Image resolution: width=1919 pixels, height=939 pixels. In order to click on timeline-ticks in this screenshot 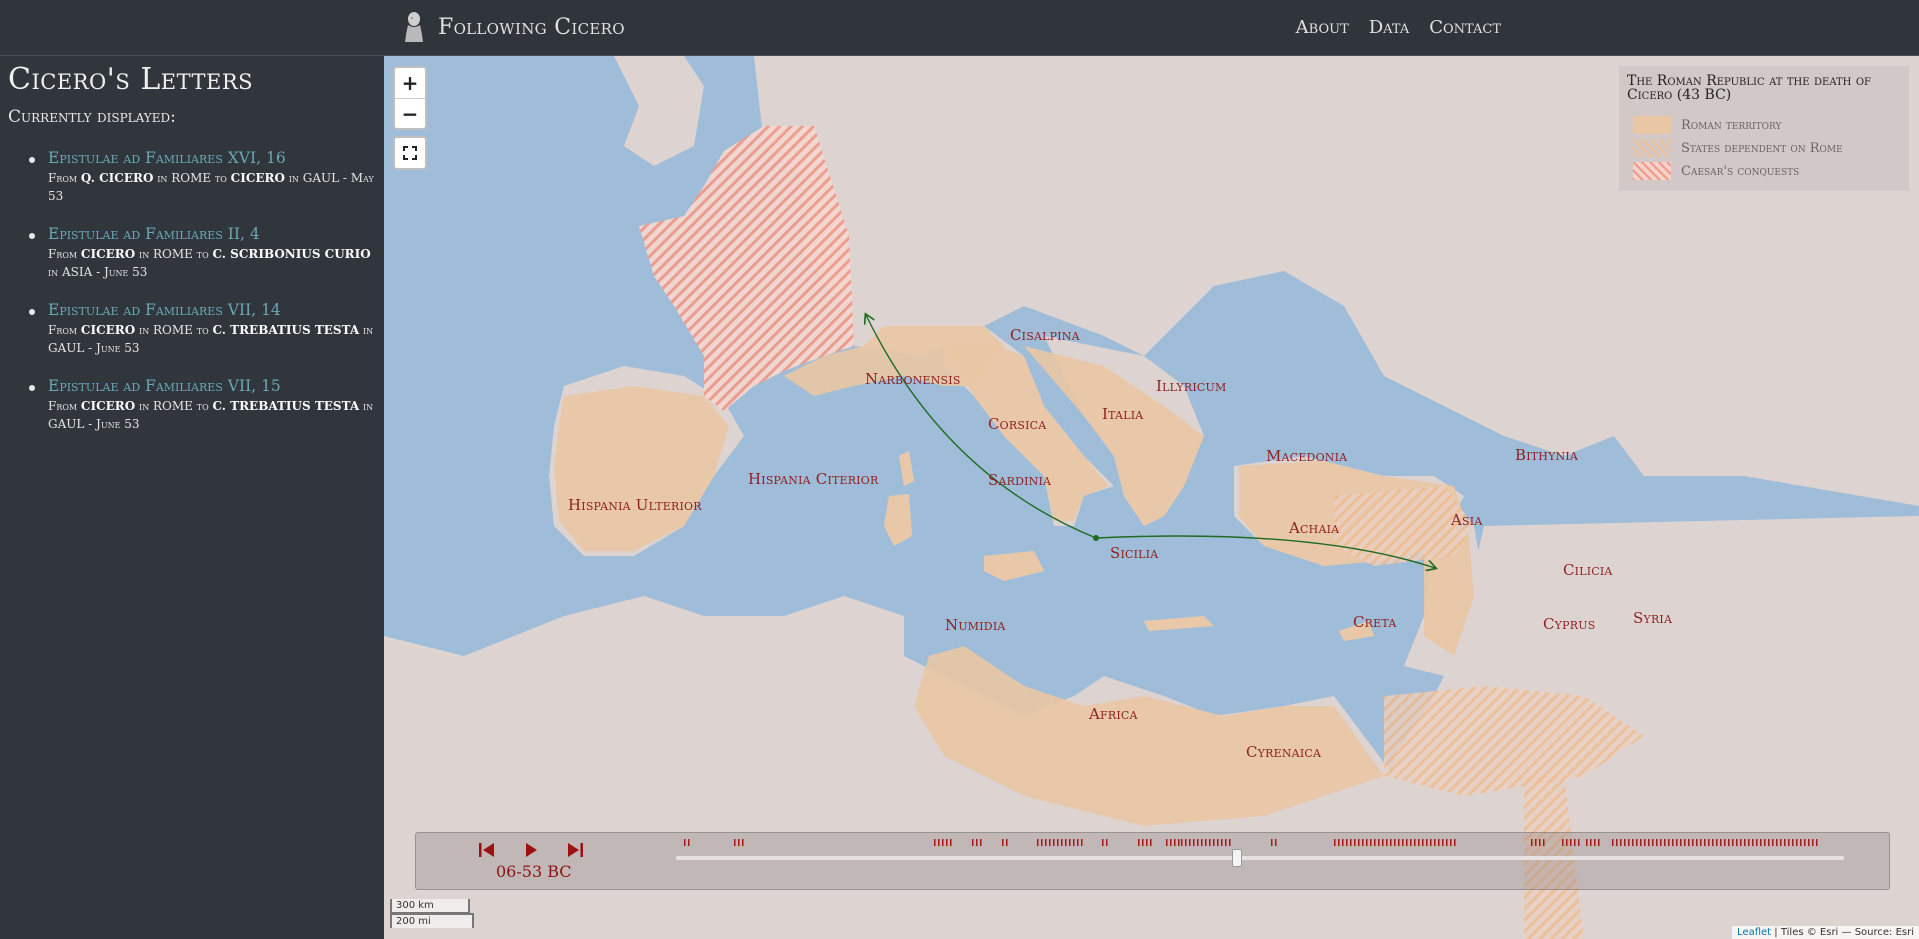, I will do `click(1251, 842)`.